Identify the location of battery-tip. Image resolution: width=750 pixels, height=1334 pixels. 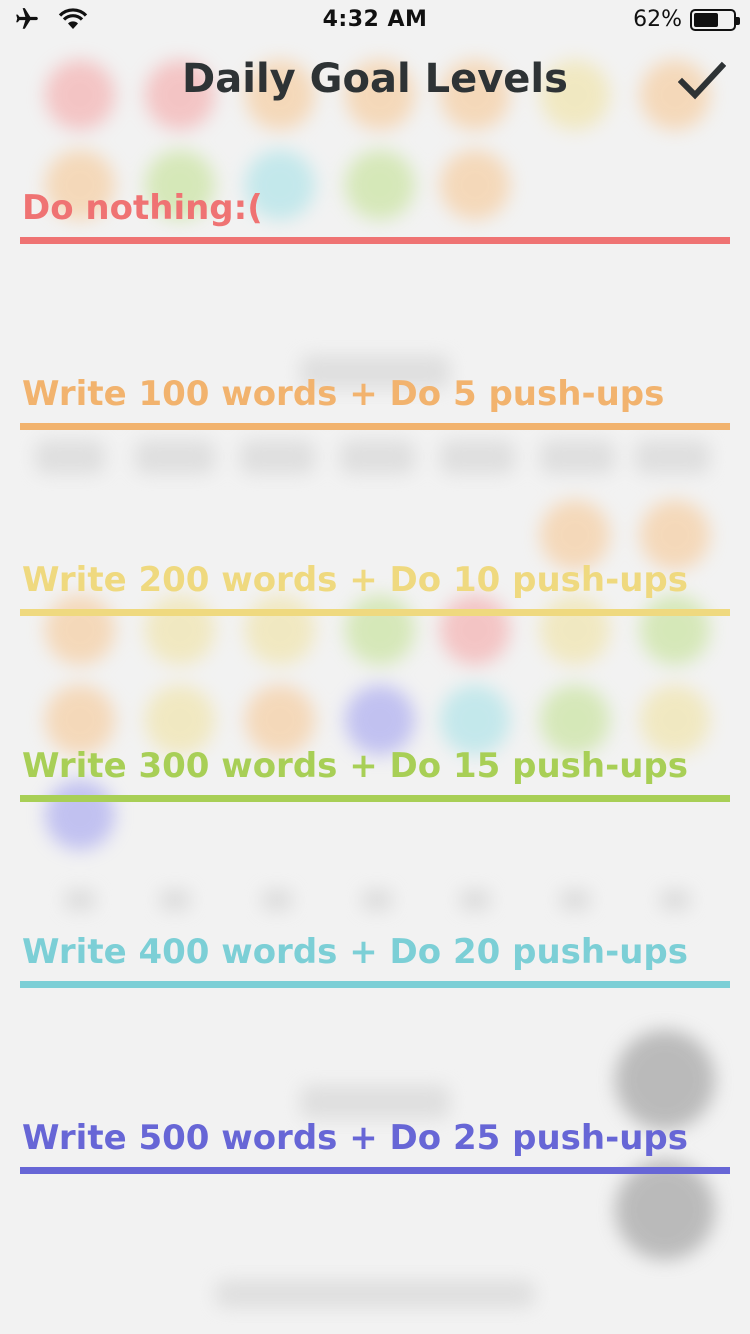
(738, 20).